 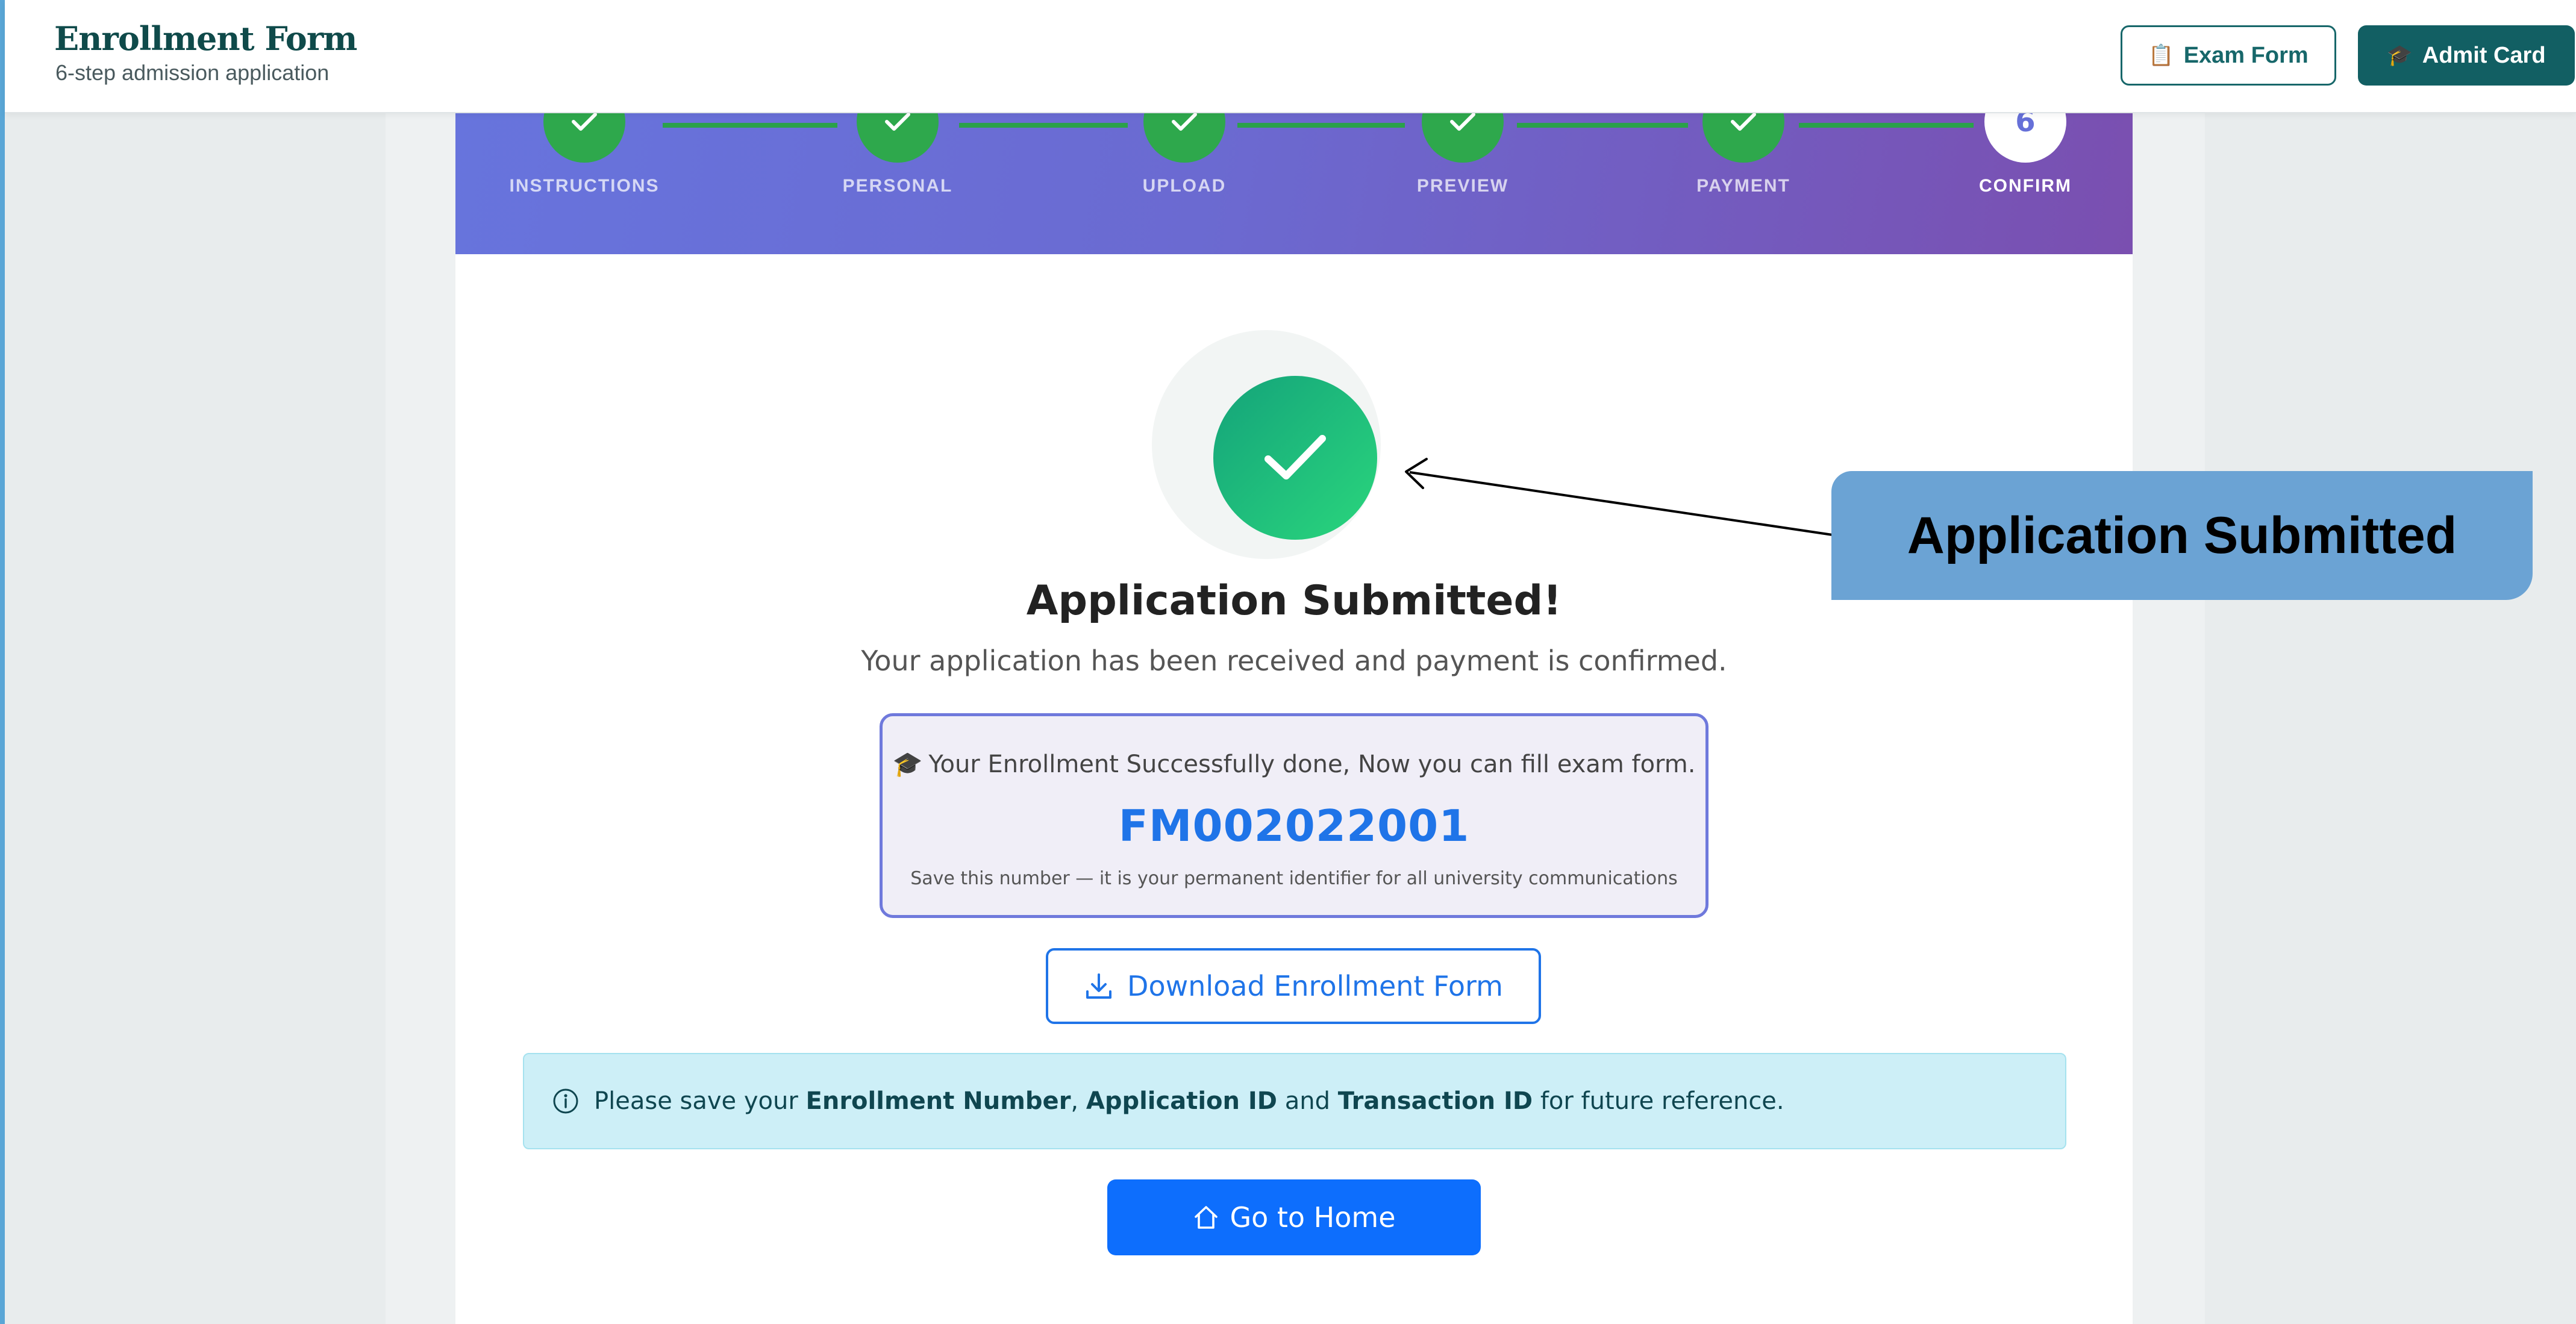 What do you see at coordinates (585, 186) in the screenshot?
I see `step-label-instructions: INSTRUCTIONS` at bounding box center [585, 186].